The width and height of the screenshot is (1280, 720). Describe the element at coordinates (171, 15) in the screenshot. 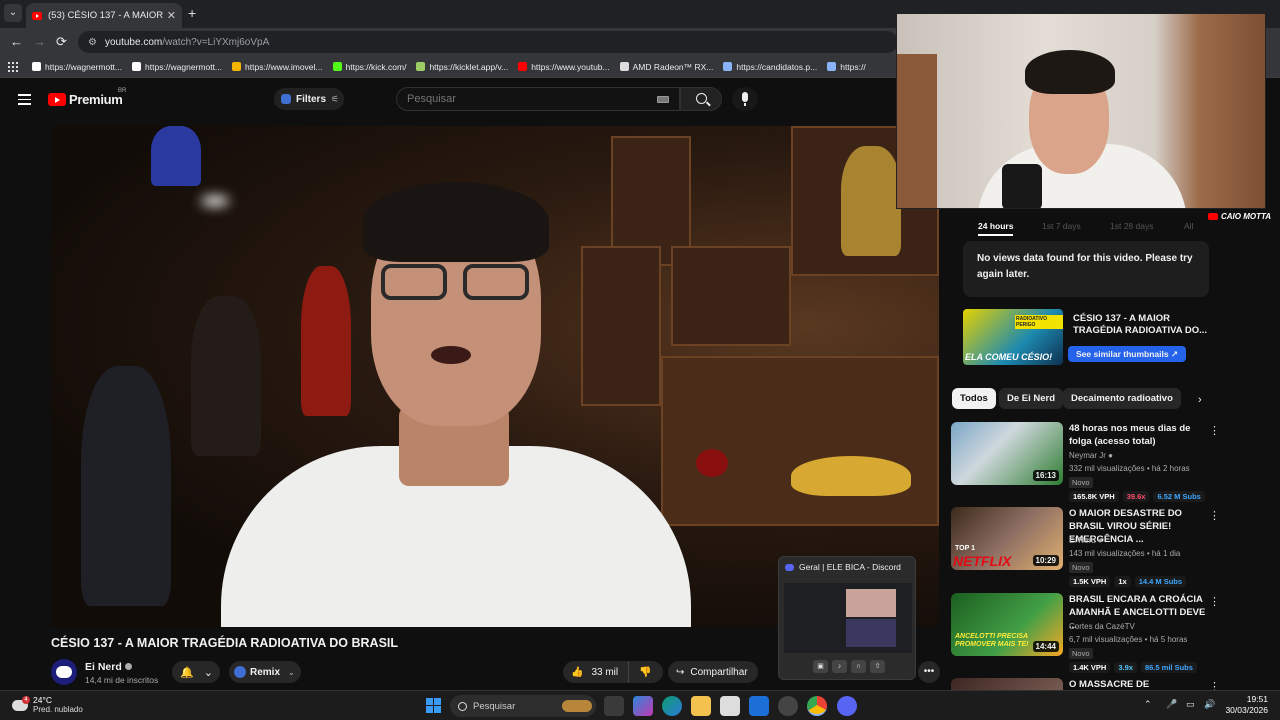

I see `close-tab-icon: ✕` at that location.